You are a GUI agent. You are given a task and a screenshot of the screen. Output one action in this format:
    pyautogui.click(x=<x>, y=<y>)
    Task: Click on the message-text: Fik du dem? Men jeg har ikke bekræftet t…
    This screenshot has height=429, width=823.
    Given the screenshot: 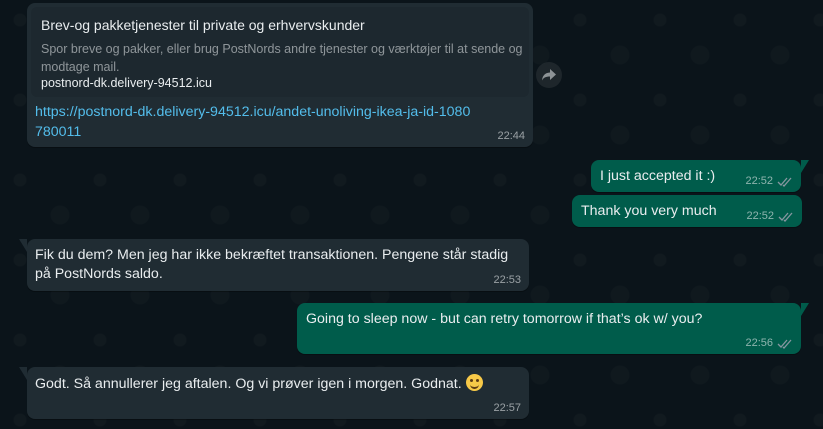 What is the action you would take?
    pyautogui.click(x=272, y=264)
    